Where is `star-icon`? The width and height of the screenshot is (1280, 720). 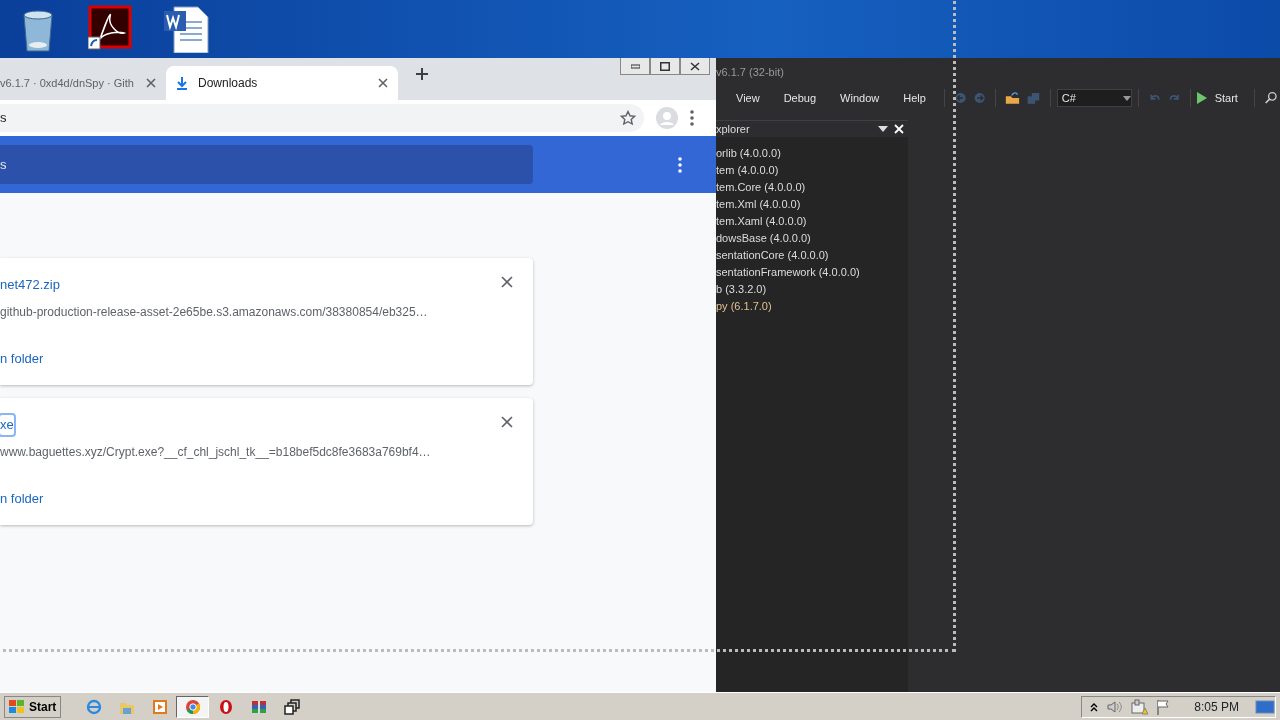 star-icon is located at coordinates (628, 118).